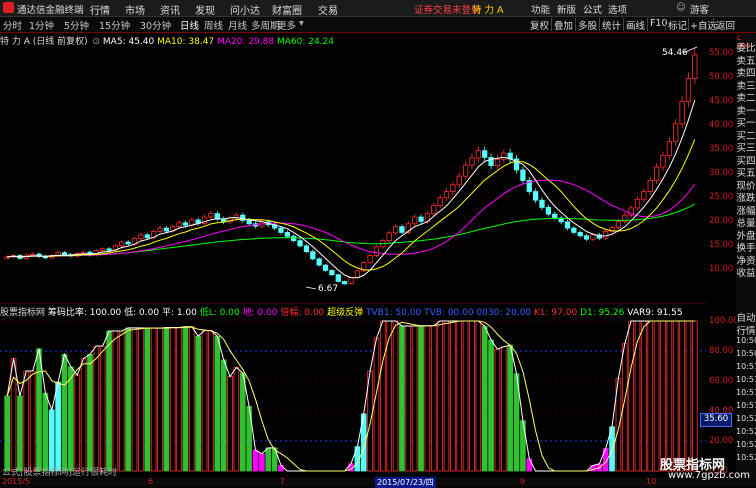 This screenshot has height=488, width=756. What do you see at coordinates (135, 9) in the screenshot?
I see `menu-shichang: 市场` at bounding box center [135, 9].